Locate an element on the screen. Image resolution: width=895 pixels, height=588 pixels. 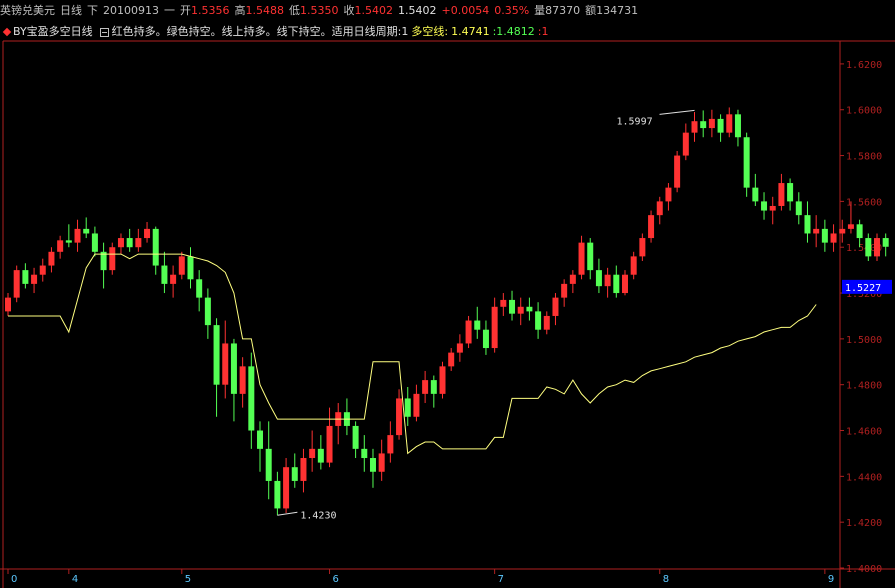
x-tick-label: 8 is located at coordinates (666, 579).